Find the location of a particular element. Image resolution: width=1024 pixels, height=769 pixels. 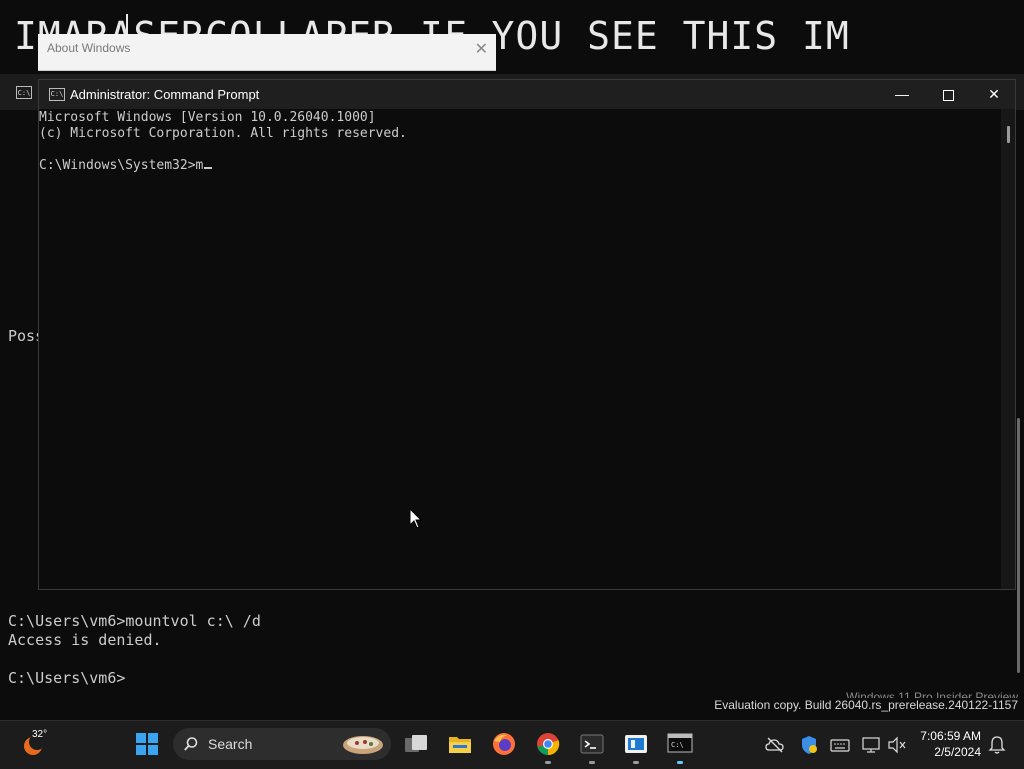

console-line: C:\Users\vm6> is located at coordinates (67, 678).